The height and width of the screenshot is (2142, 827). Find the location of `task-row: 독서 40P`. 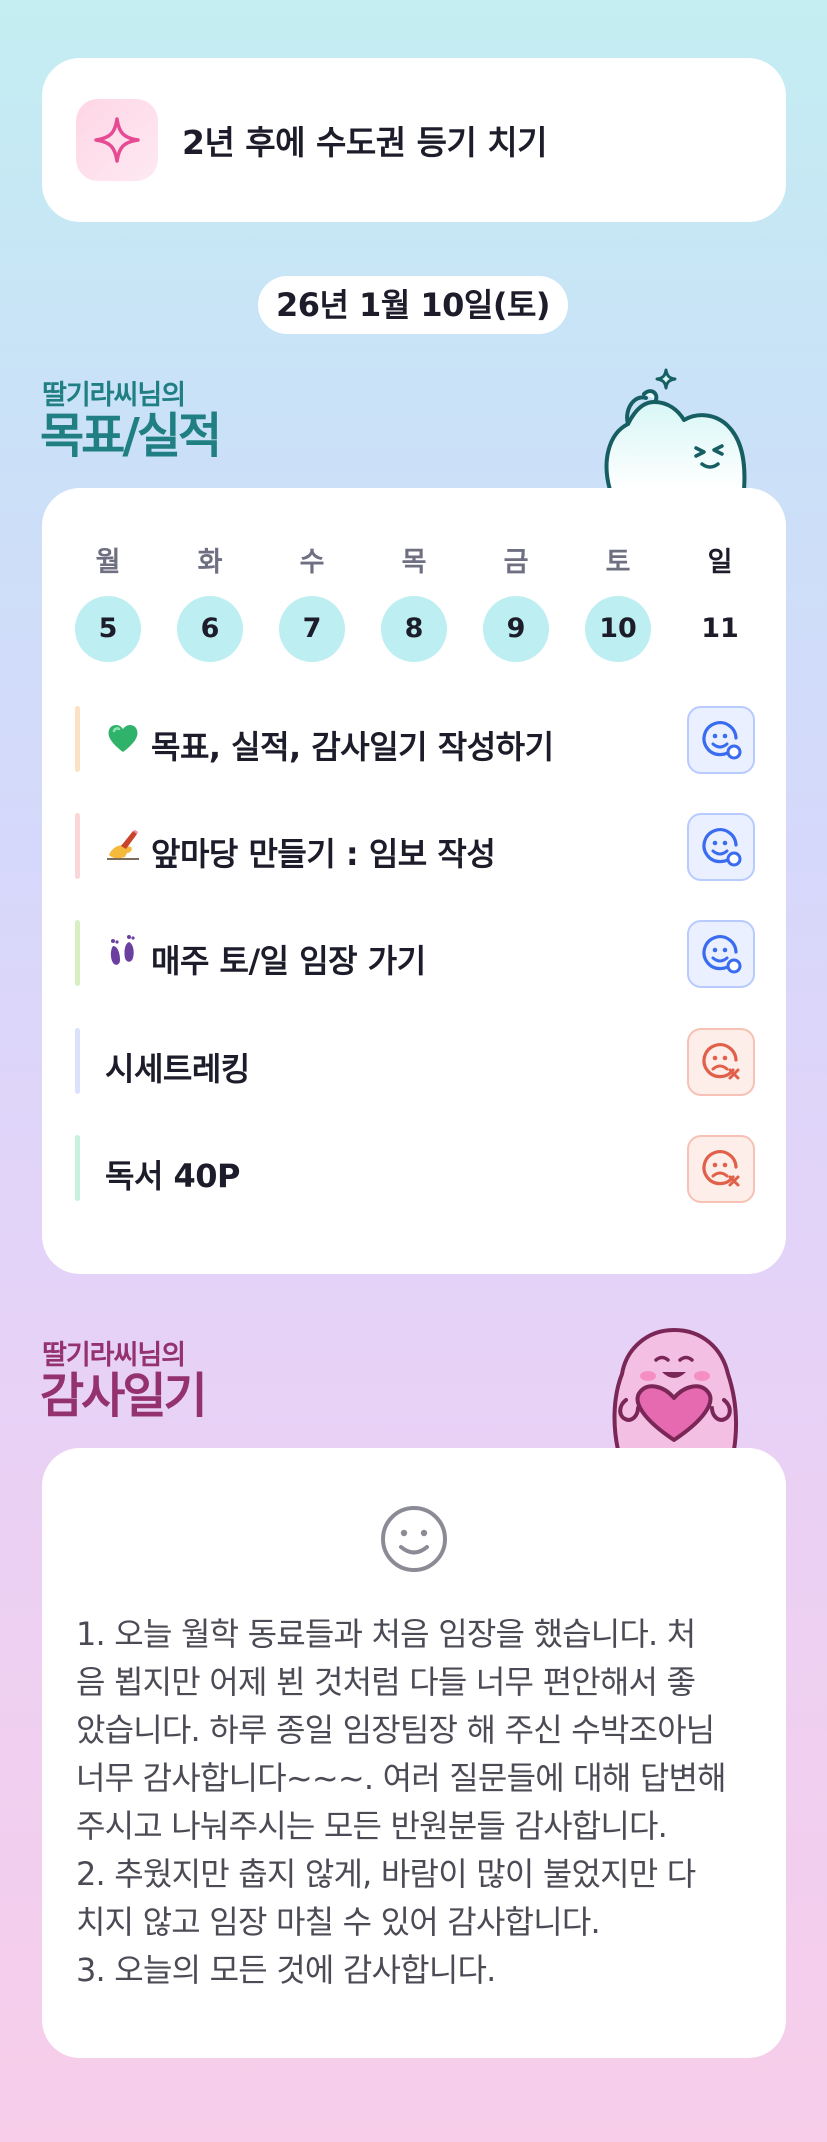

task-row: 독서 40P is located at coordinates (415, 1169).